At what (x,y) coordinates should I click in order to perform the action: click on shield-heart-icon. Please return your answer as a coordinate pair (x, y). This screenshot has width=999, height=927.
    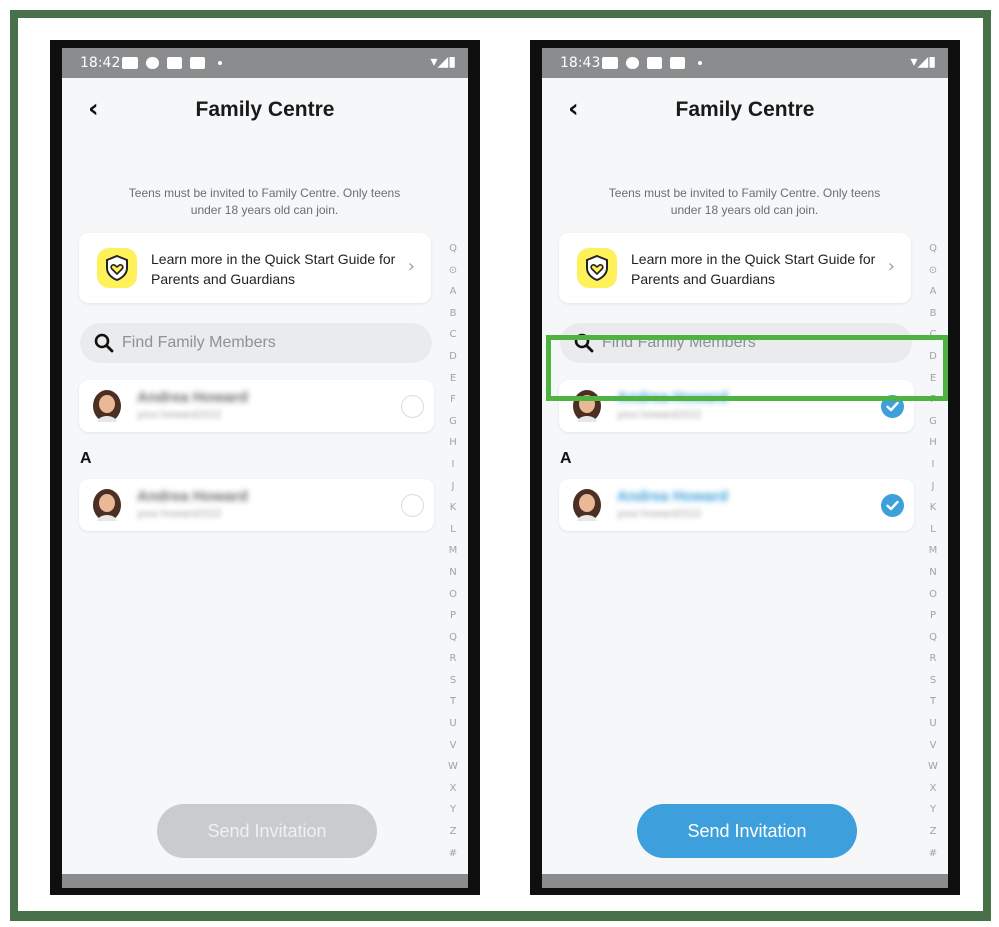
    Looking at the image, I should click on (597, 268).